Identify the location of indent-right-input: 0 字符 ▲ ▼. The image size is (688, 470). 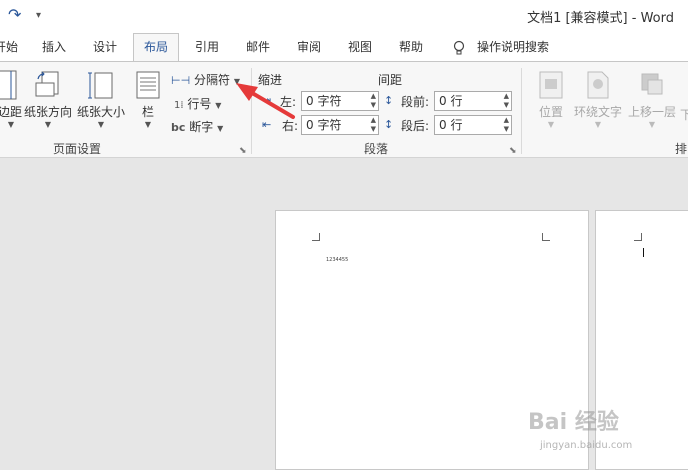
(340, 125).